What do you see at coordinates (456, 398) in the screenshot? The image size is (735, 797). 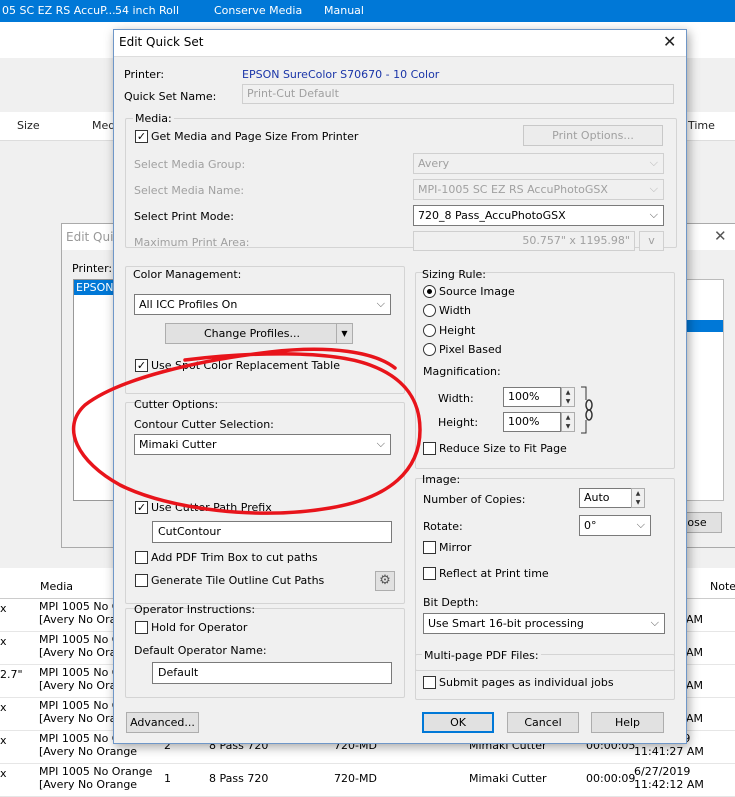 I see `mag-width-label: Width:` at bounding box center [456, 398].